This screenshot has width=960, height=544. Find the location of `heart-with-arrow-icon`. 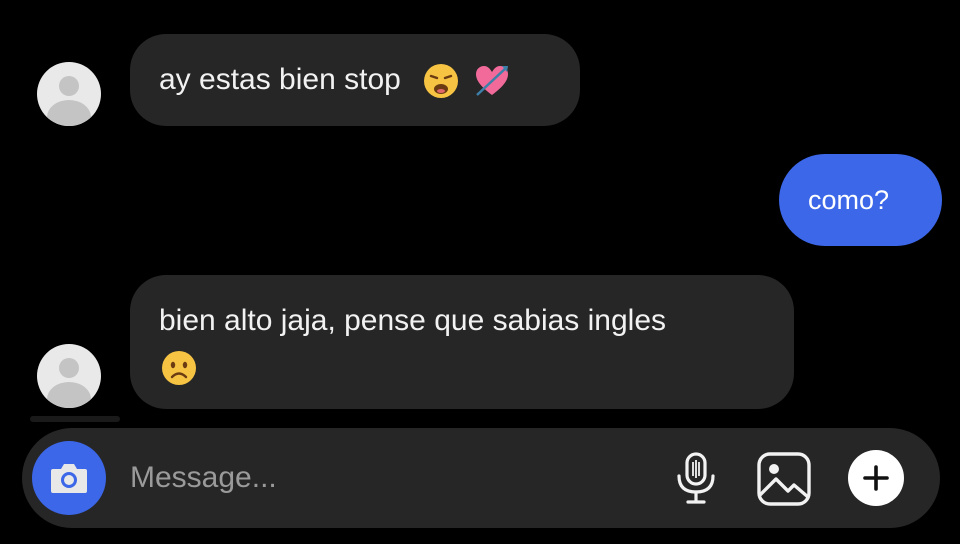

heart-with-arrow-icon is located at coordinates (491, 81).